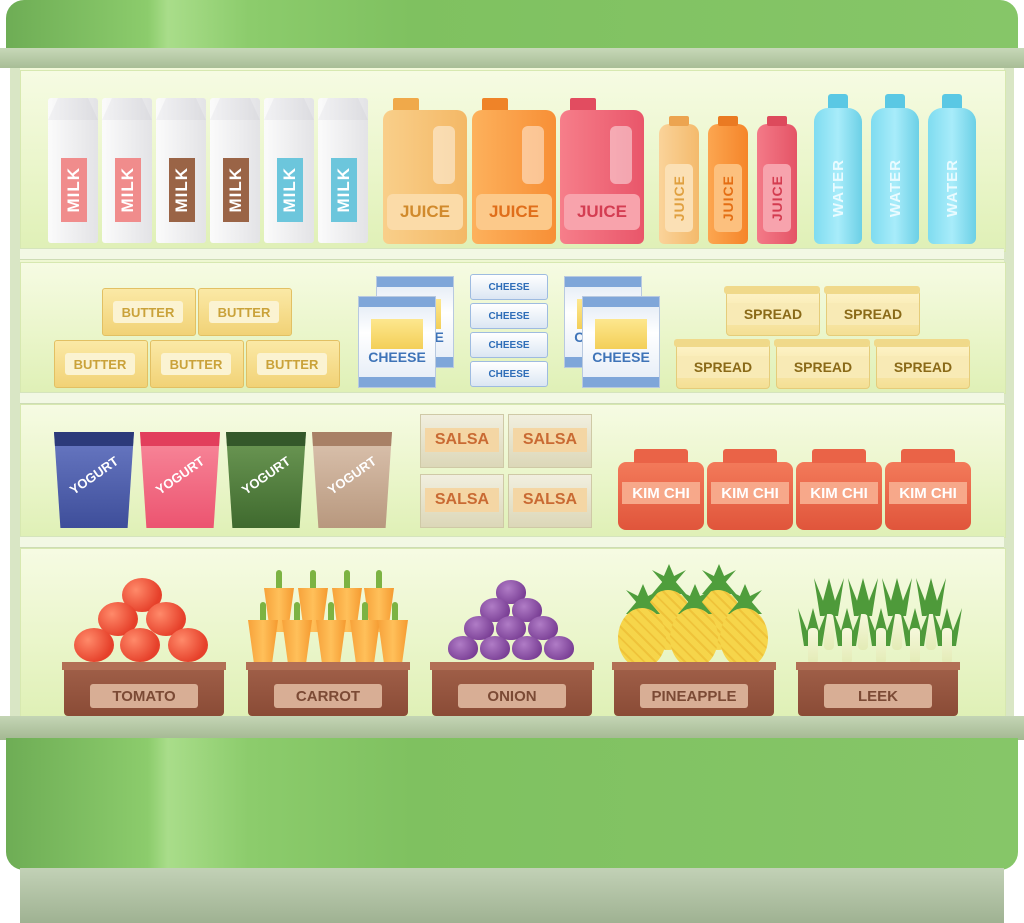 Image resolution: width=1024 pixels, height=923 pixels. I want to click on shelf-2-lip, so click(512, 398).